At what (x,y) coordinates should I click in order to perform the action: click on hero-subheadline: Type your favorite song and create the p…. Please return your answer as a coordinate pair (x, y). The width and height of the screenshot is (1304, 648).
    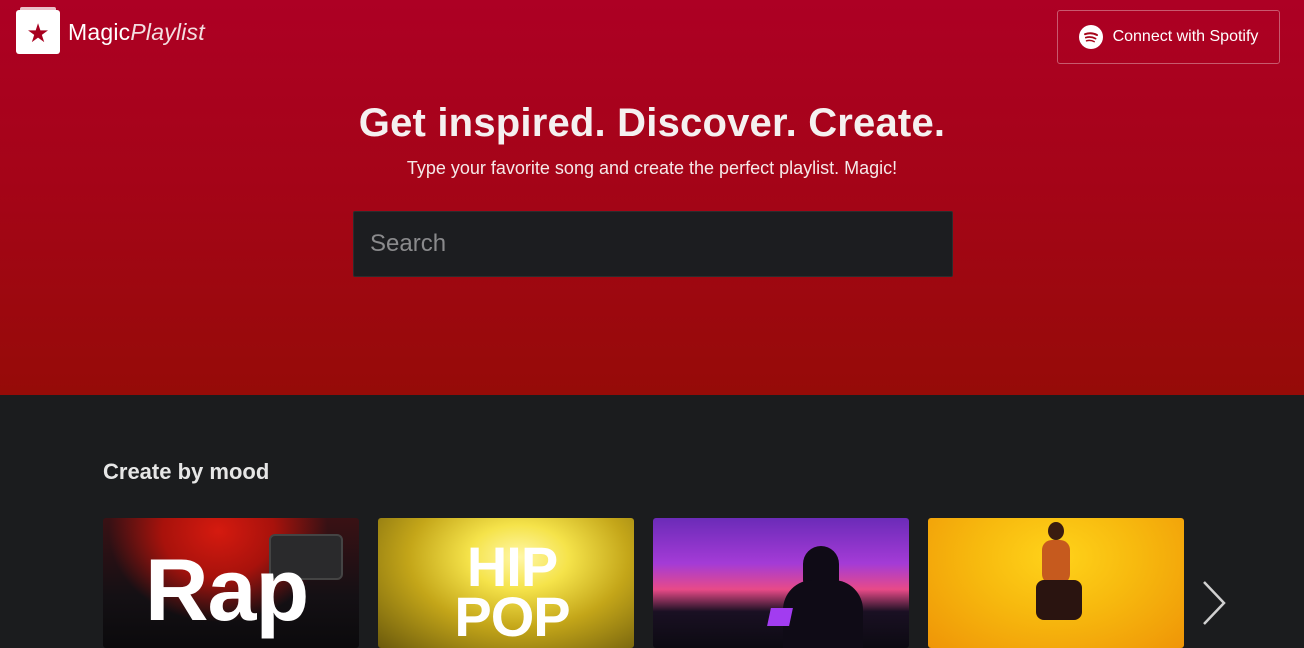
    Looking at the image, I should click on (652, 168).